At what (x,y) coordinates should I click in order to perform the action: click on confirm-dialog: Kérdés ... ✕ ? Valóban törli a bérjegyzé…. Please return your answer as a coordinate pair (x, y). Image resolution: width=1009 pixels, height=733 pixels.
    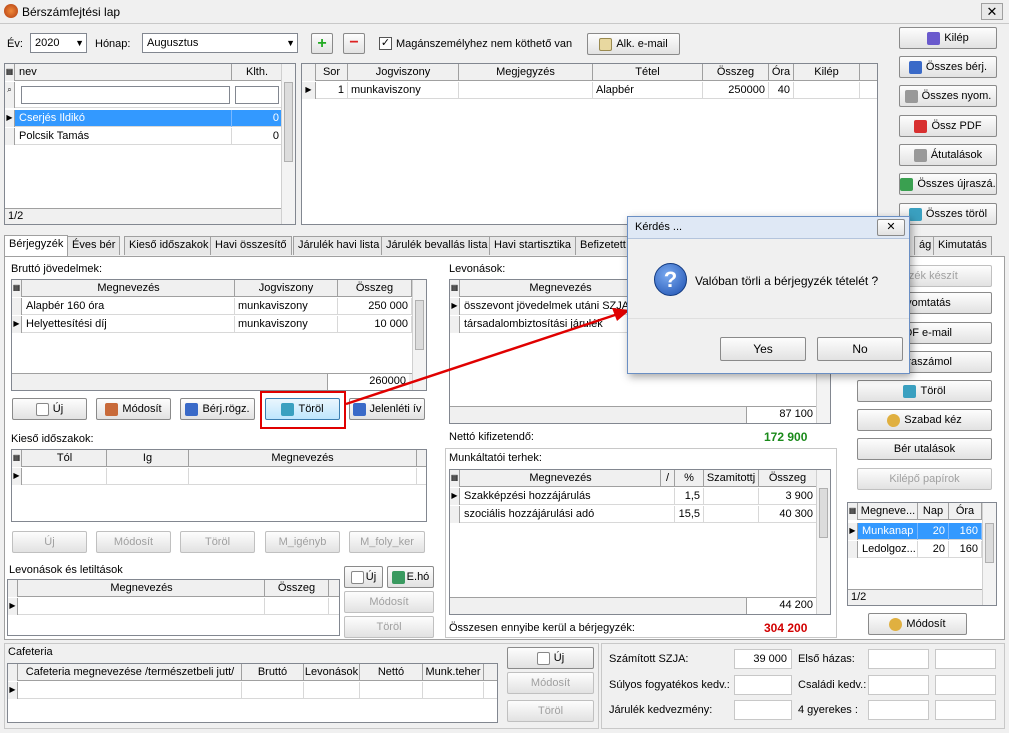
    Looking at the image, I should click on (768, 295).